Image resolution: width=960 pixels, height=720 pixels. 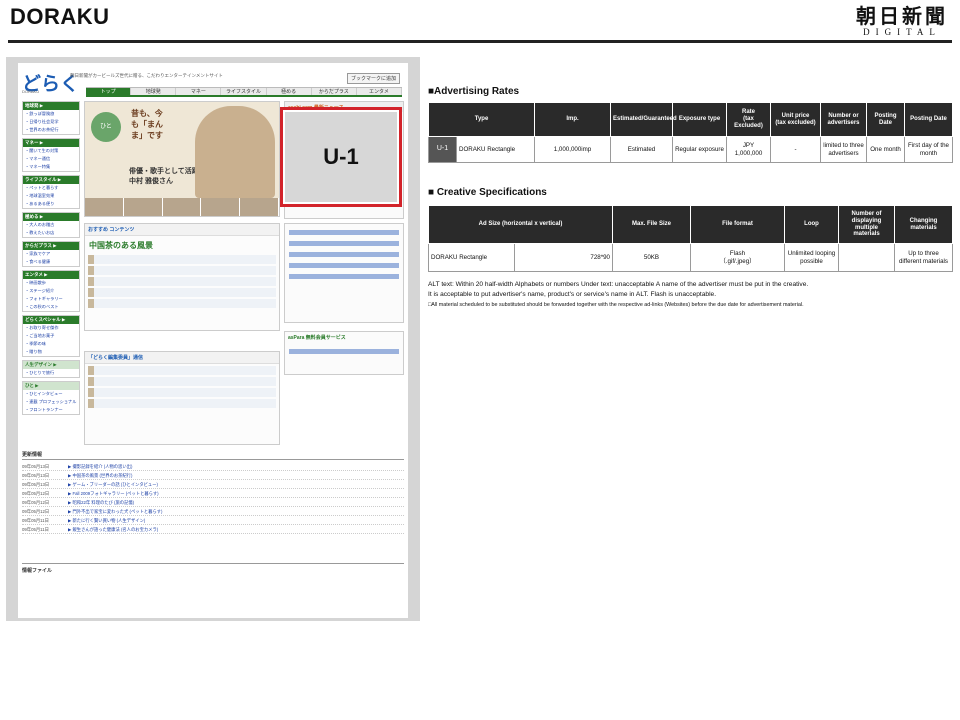 I want to click on specs-multiple, so click(x=866, y=257).